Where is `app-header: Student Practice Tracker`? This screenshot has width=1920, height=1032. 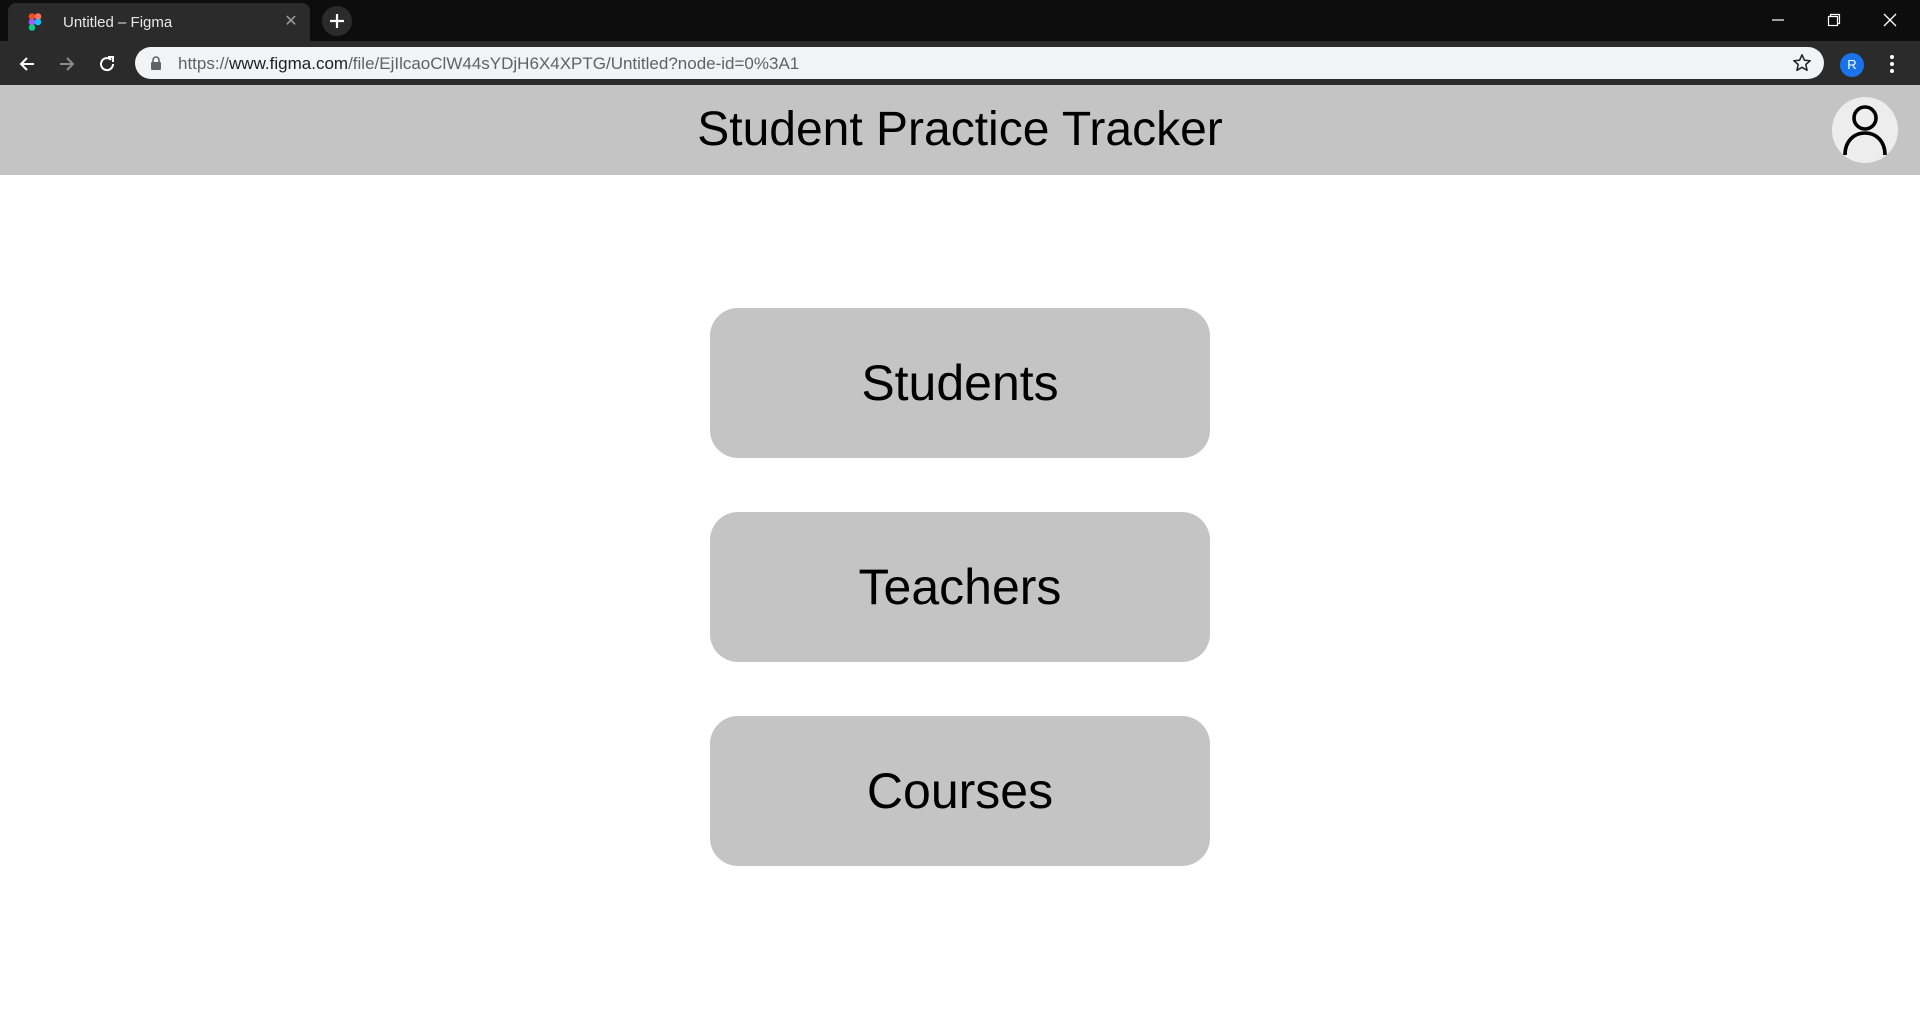
app-header: Student Practice Tracker is located at coordinates (960, 130).